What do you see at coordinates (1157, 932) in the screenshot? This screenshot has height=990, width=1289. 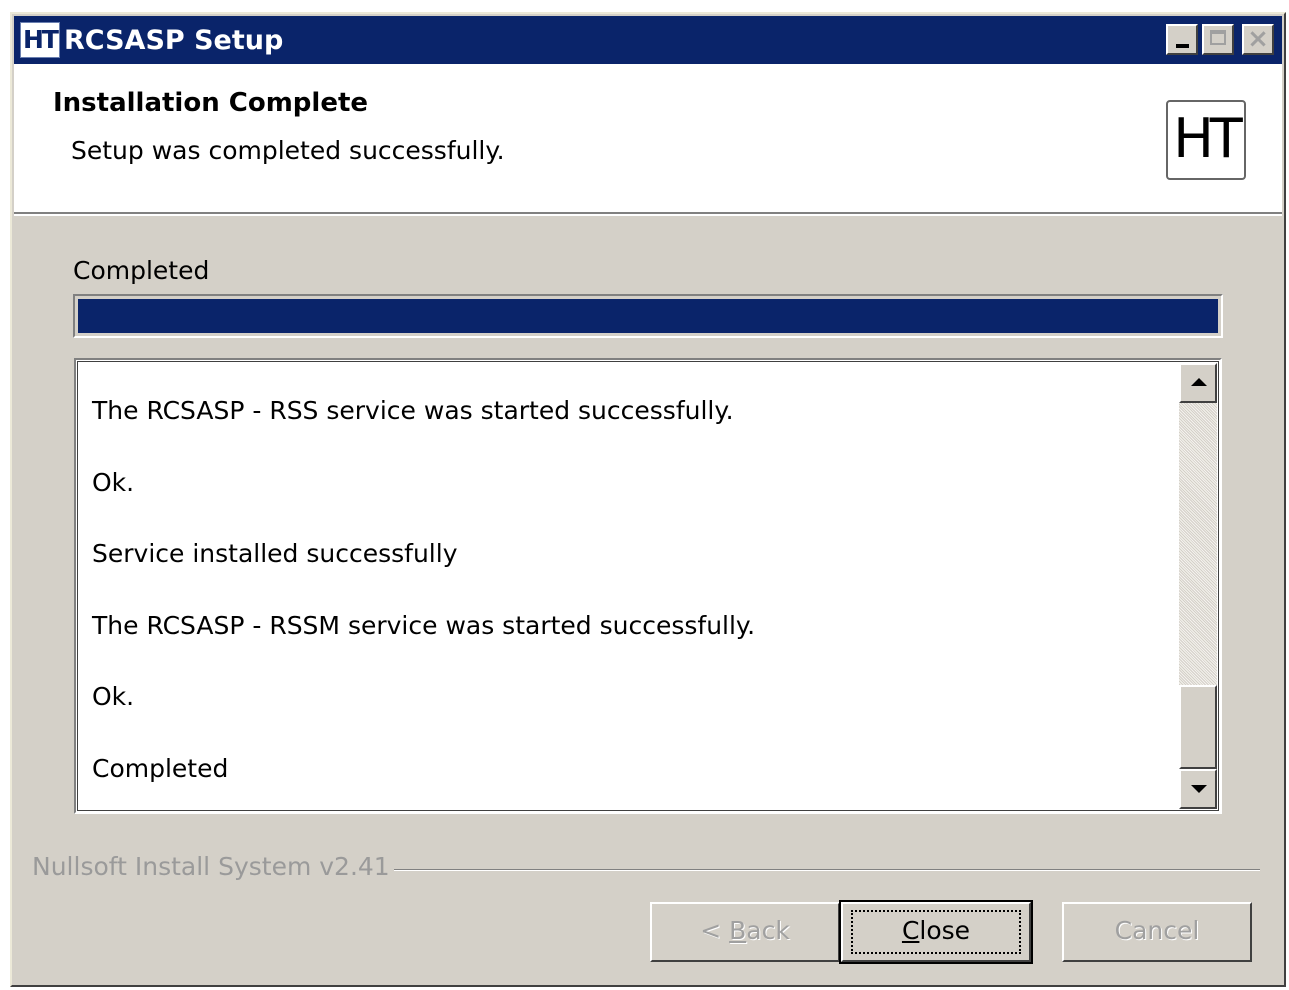 I see `cancel-button: Cancel` at bounding box center [1157, 932].